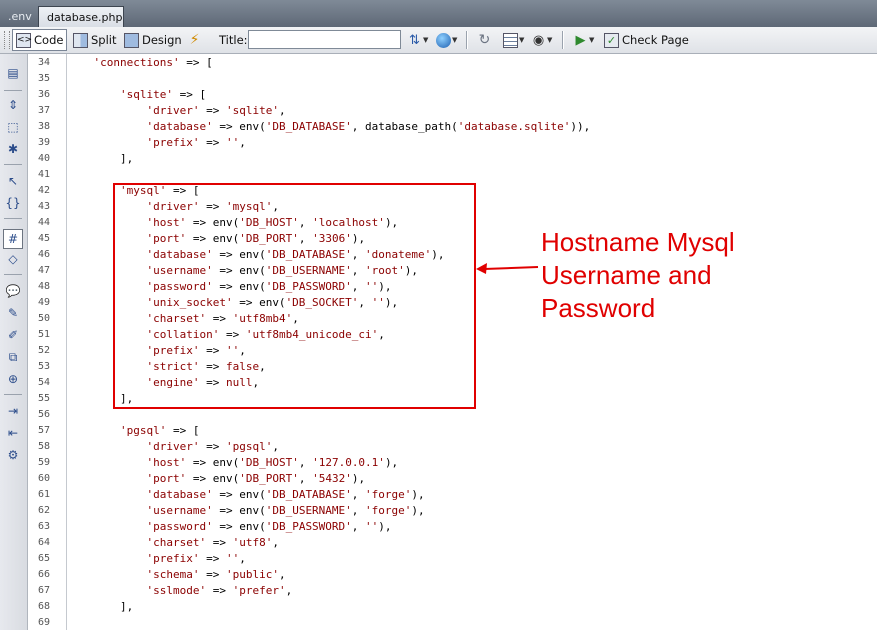 The width and height of the screenshot is (877, 631). What do you see at coordinates (13, 73) in the screenshot?
I see `open-documents-icon: ▤` at bounding box center [13, 73].